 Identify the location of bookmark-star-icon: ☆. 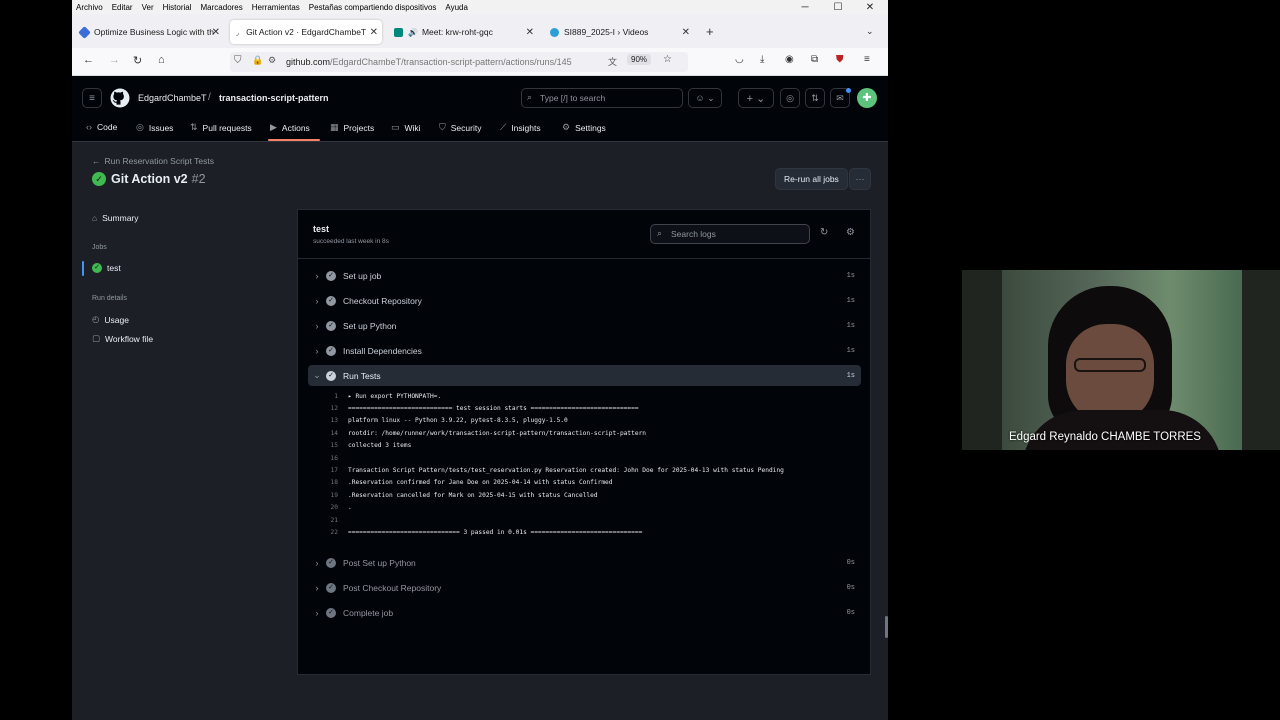
(667, 59).